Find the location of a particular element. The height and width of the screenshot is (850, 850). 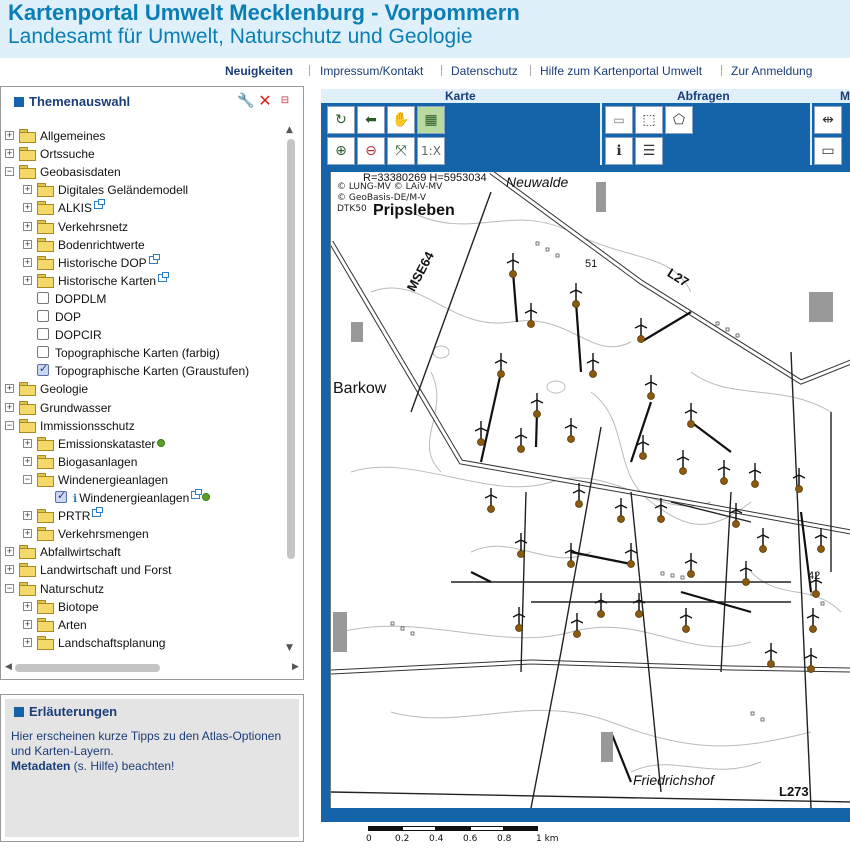

scale-button: 1:X is located at coordinates (431, 151).